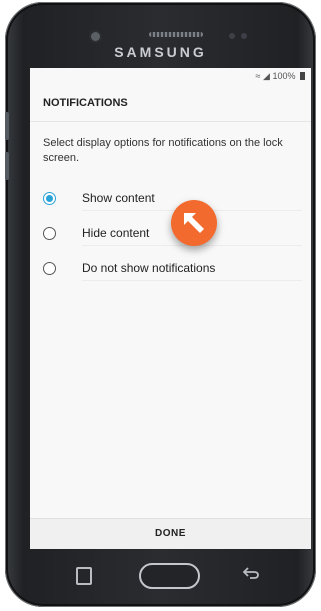  Describe the element at coordinates (160, 52) in the screenshot. I see `brand-logo: SAMSUNG` at that location.